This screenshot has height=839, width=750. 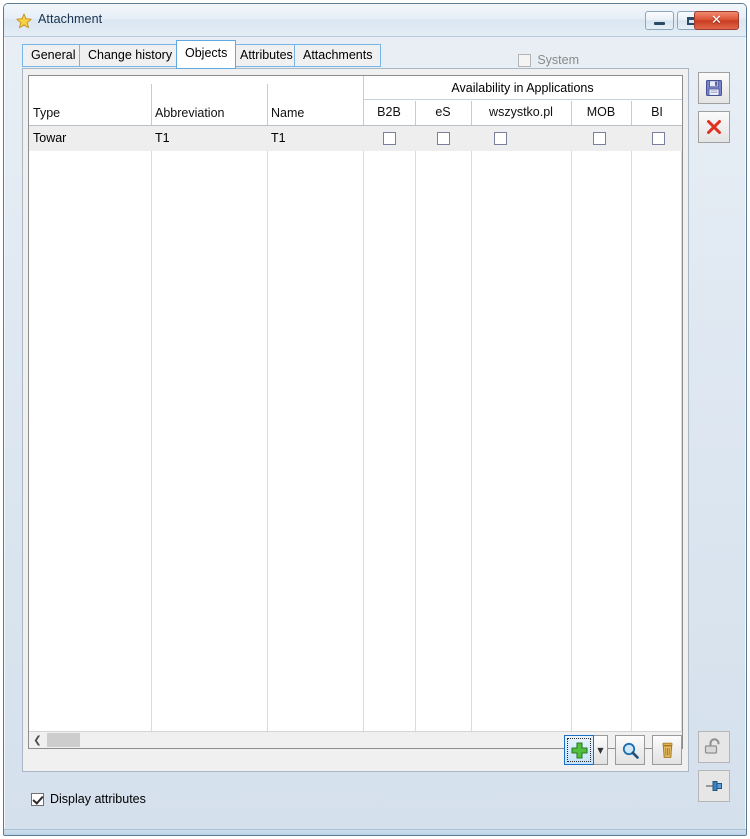 What do you see at coordinates (389, 138) in the screenshot?
I see `cell-checkbox-b2b` at bounding box center [389, 138].